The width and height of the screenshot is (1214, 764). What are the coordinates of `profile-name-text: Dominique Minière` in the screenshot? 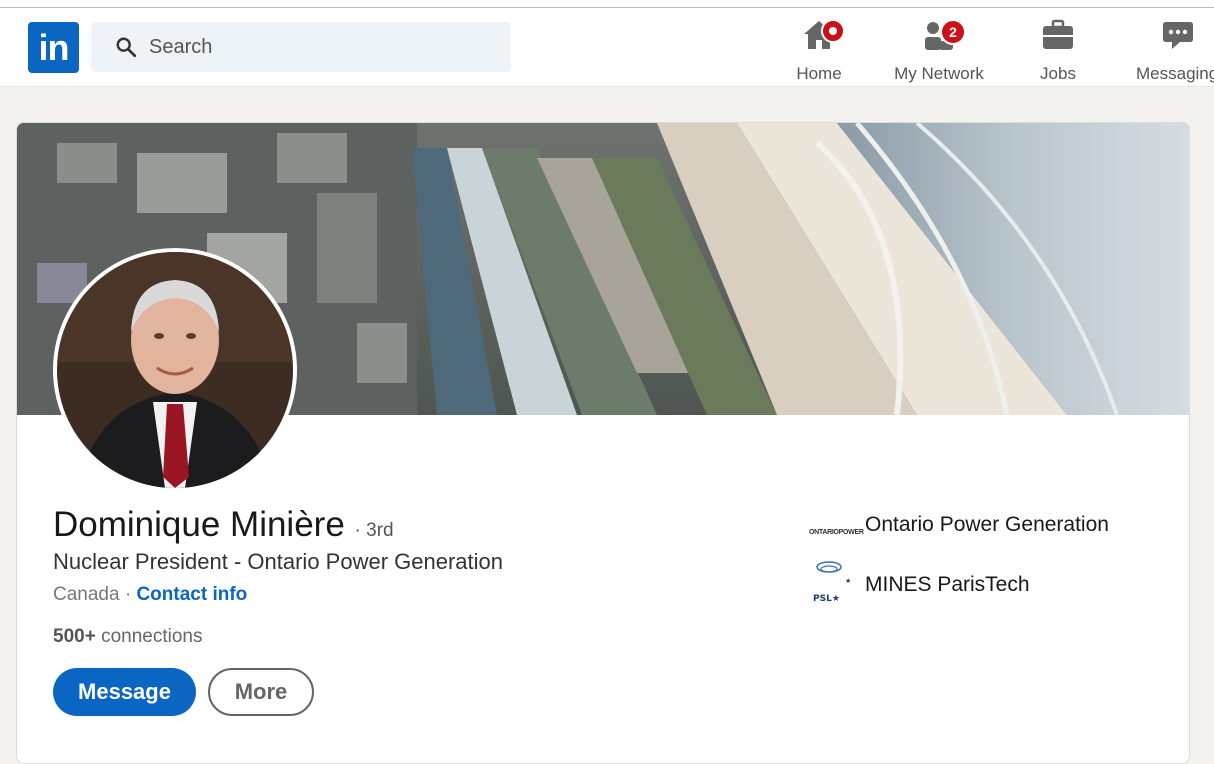 It's located at (199, 524).